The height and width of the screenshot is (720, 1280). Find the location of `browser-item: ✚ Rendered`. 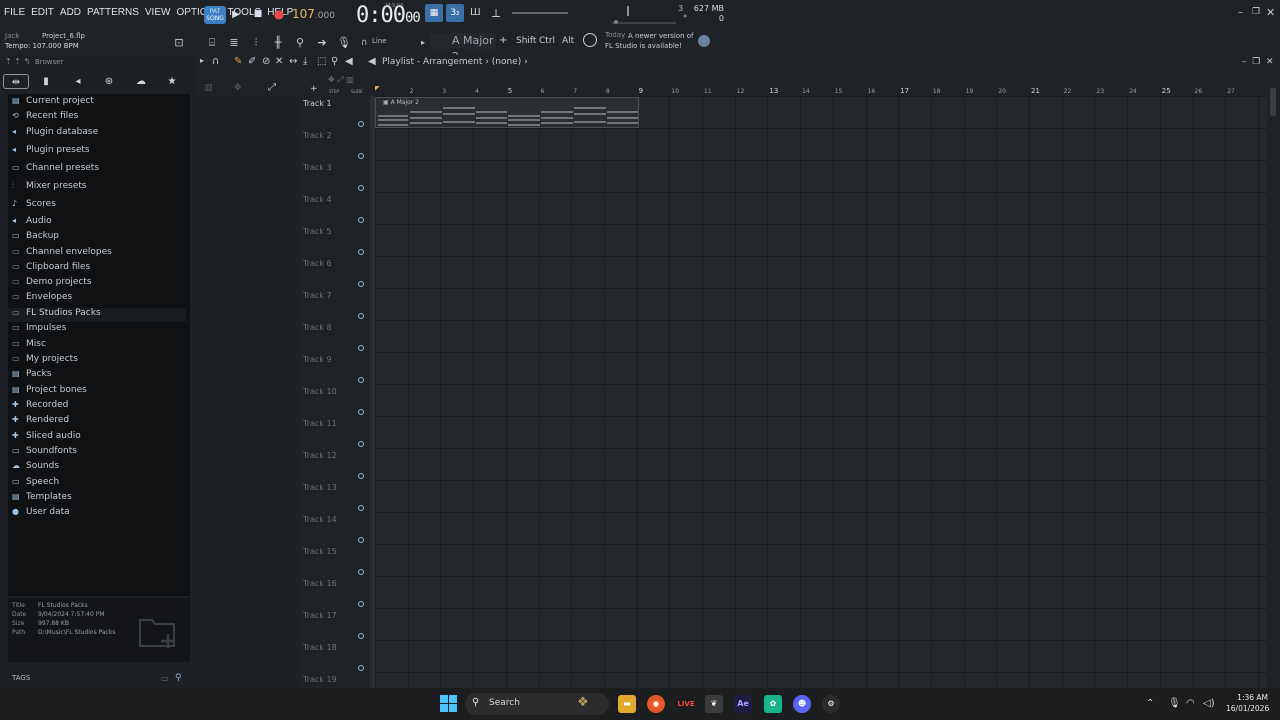

browser-item: ✚ Rendered is located at coordinates (40, 422).